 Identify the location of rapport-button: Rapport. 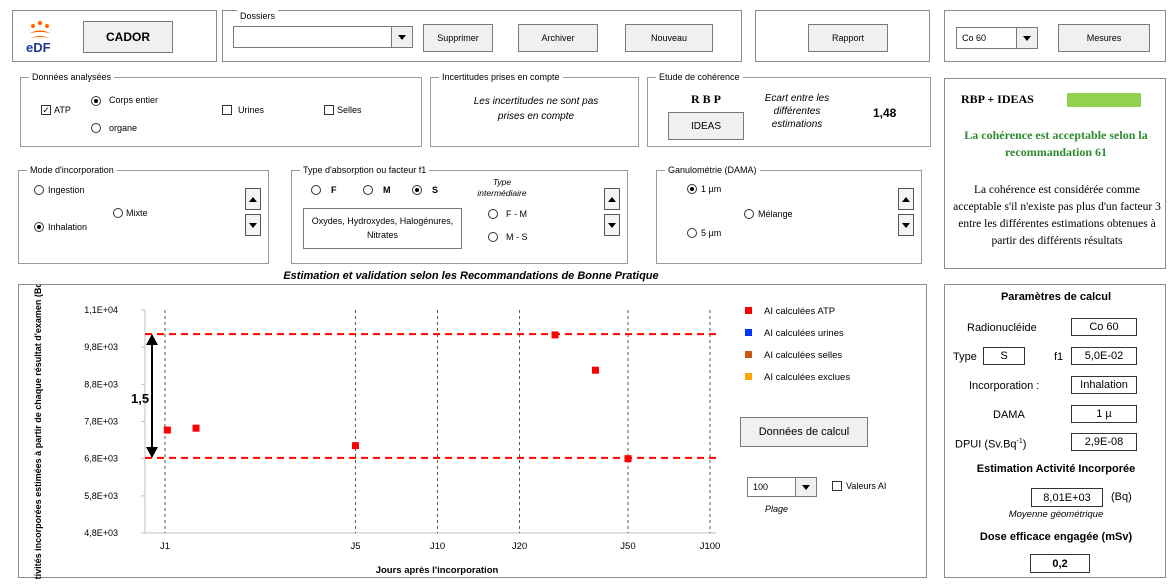
(848, 38).